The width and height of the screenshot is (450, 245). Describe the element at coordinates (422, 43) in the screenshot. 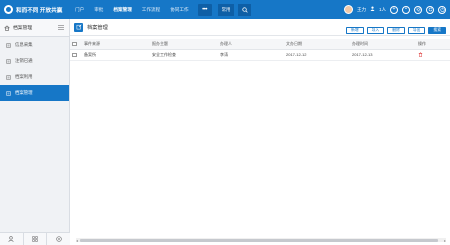

I see `column-header-action: 操作` at that location.